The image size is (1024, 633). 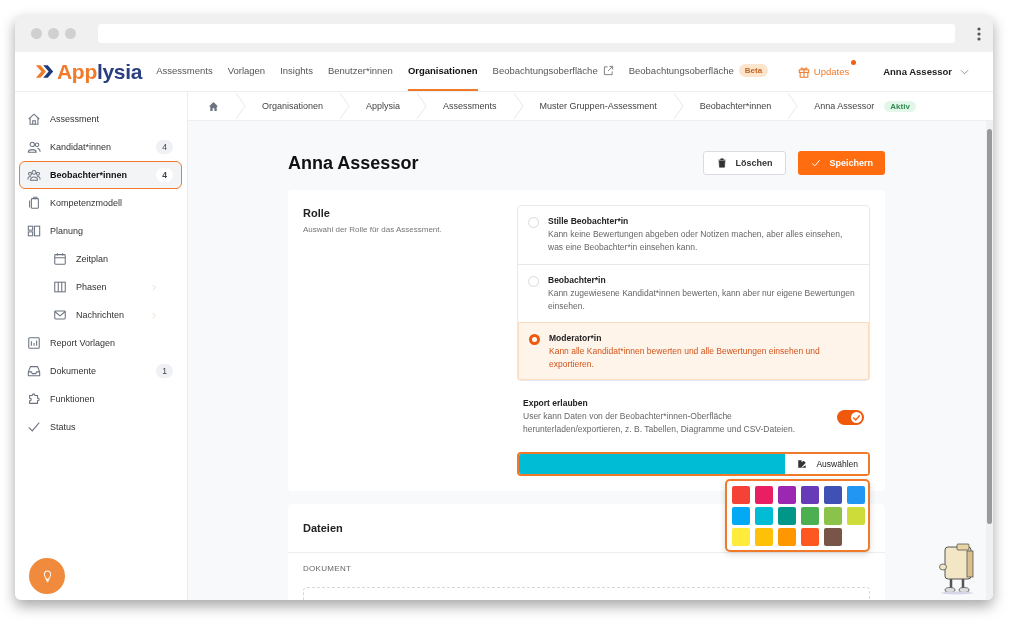 I want to click on breadcrumb-link: Assessments, so click(x=470, y=106).